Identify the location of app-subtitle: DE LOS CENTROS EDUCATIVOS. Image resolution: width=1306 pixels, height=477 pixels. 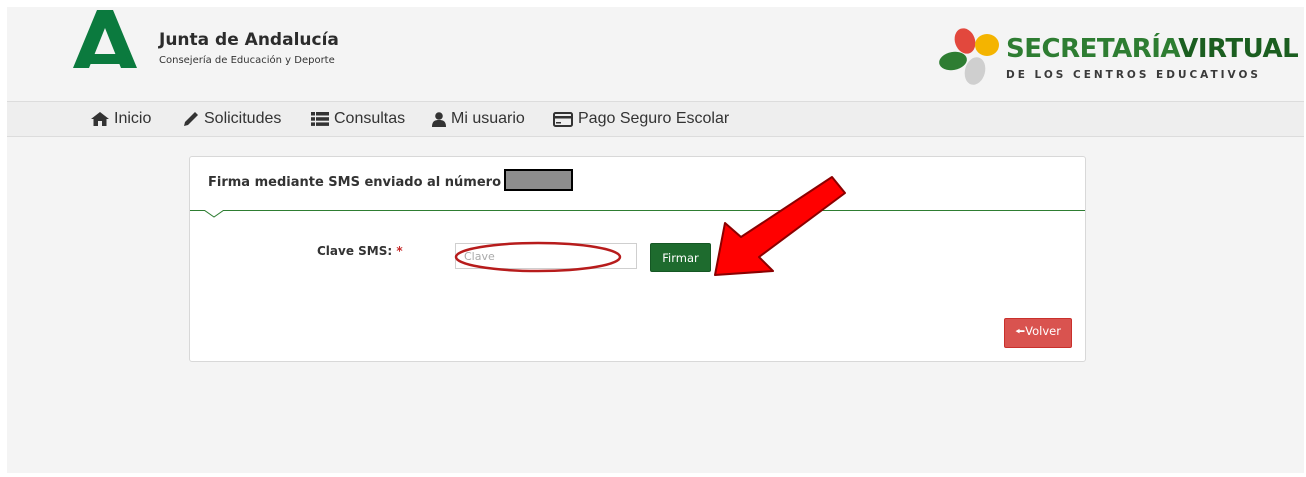
(1133, 75).